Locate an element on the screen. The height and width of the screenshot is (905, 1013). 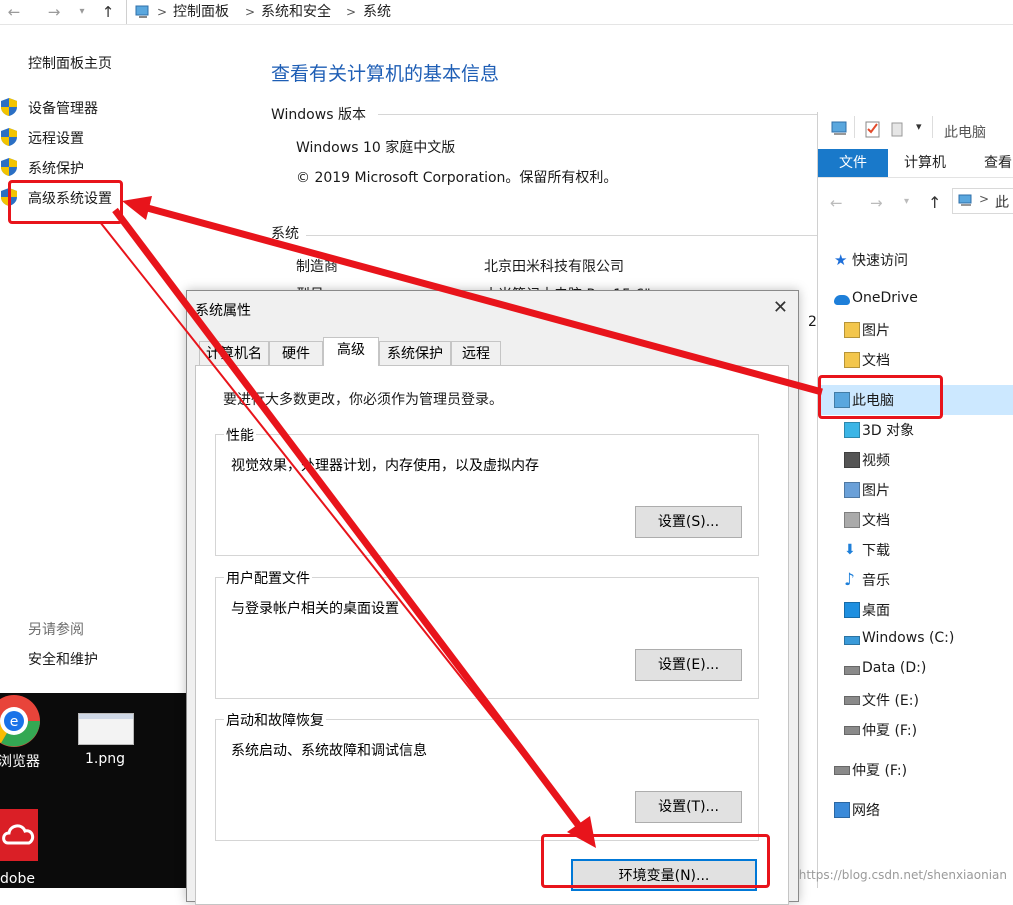
control-panel-icon is located at coordinates (142, 11).